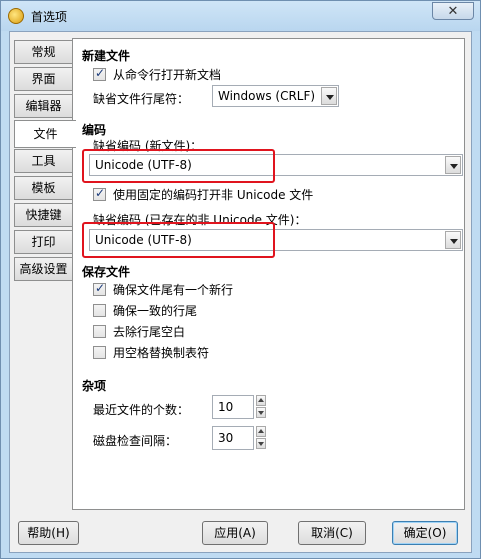  I want to click on disk-check-spinner: 30, so click(239, 438).